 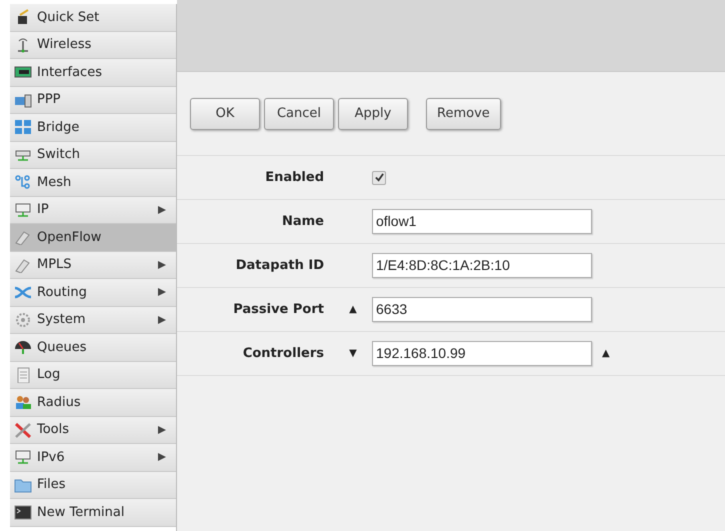 I want to click on menu-item: New Terminal, so click(x=93, y=512).